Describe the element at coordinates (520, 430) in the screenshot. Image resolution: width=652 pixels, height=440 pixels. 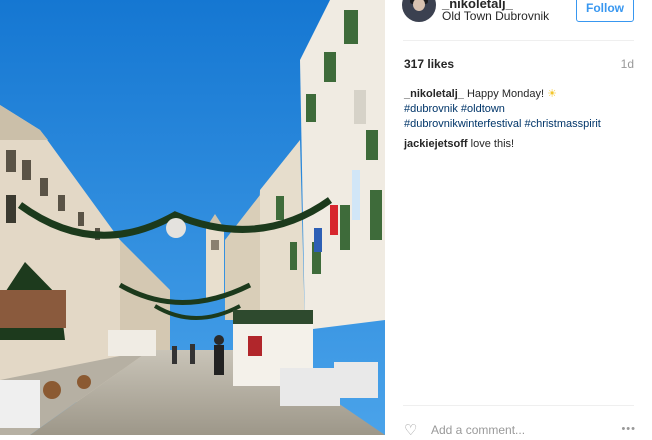
I see `add-comment-row: ♡ Add a comment... •••` at that location.